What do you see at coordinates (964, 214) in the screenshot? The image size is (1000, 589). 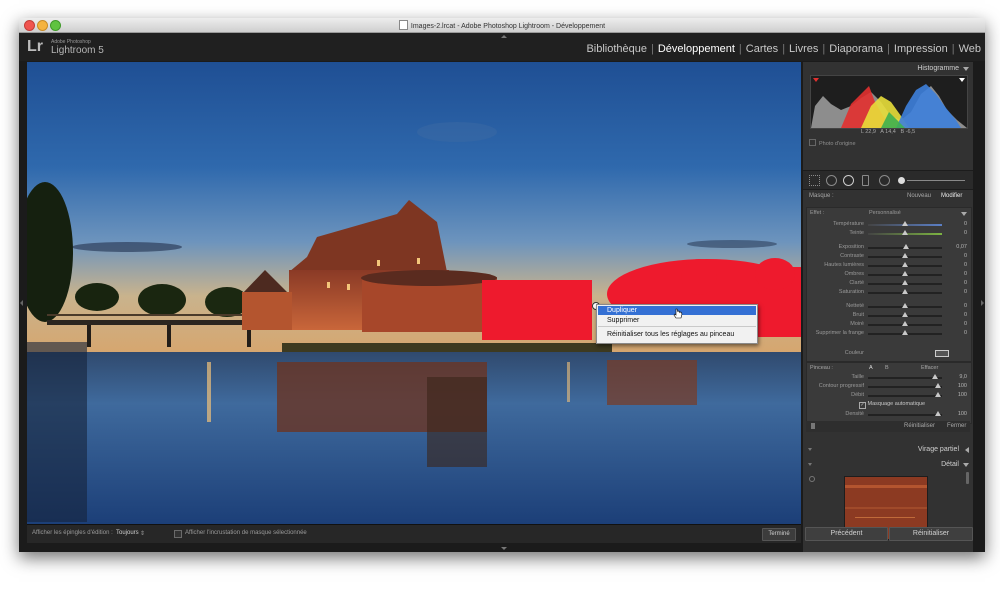 I see `effect-collapse-icon` at bounding box center [964, 214].